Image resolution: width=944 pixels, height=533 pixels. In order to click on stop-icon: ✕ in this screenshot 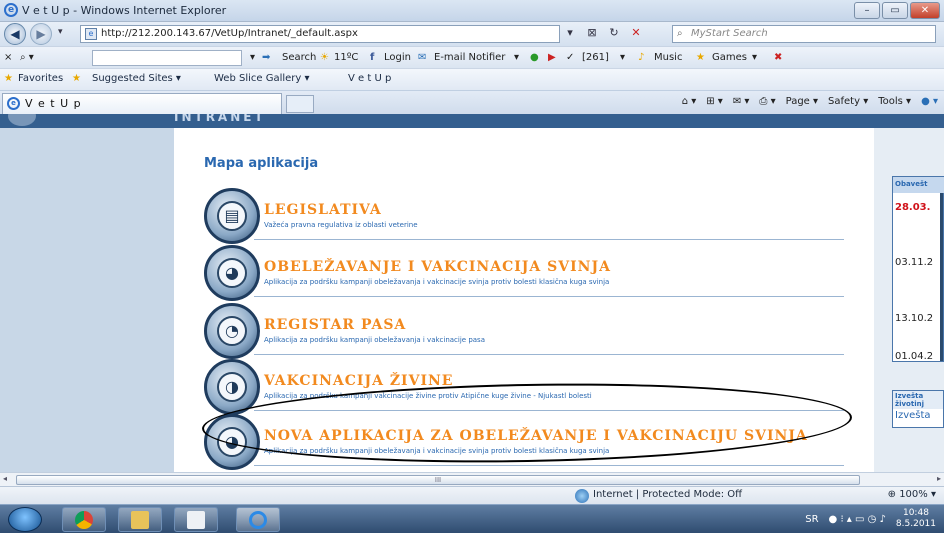, I will do `click(636, 33)`.